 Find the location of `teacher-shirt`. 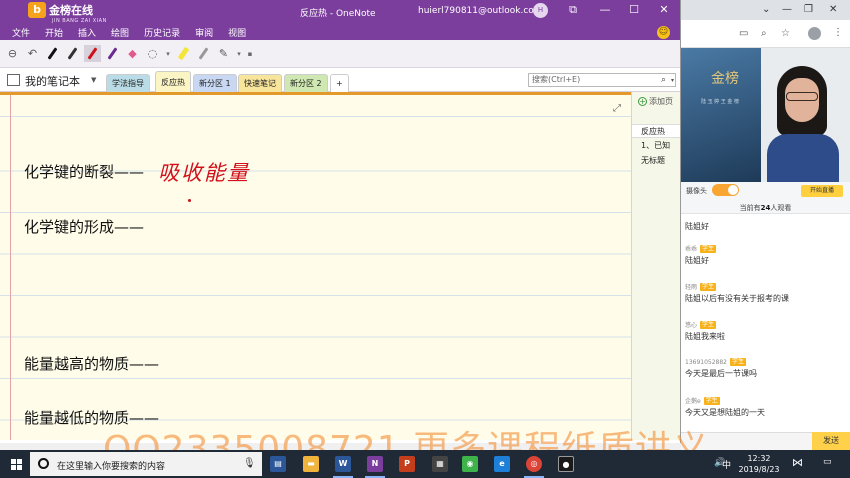

teacher-shirt is located at coordinates (803, 158).